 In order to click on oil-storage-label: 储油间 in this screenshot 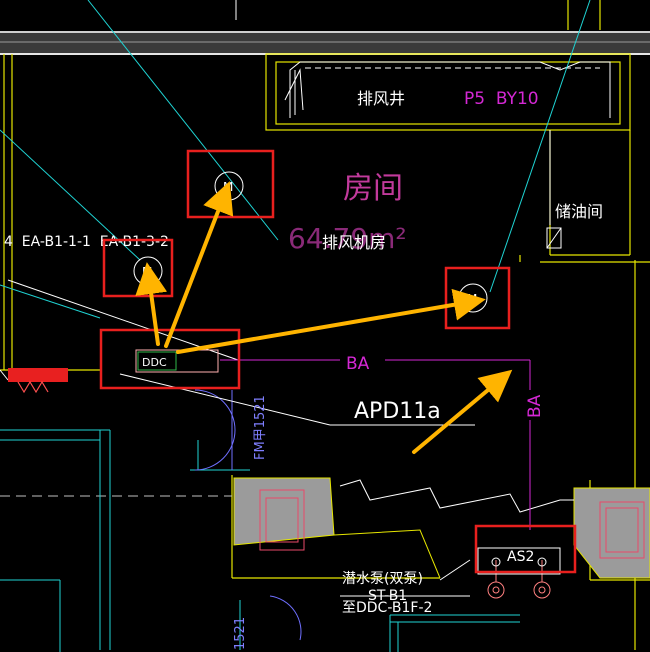, I will do `click(579, 211)`.